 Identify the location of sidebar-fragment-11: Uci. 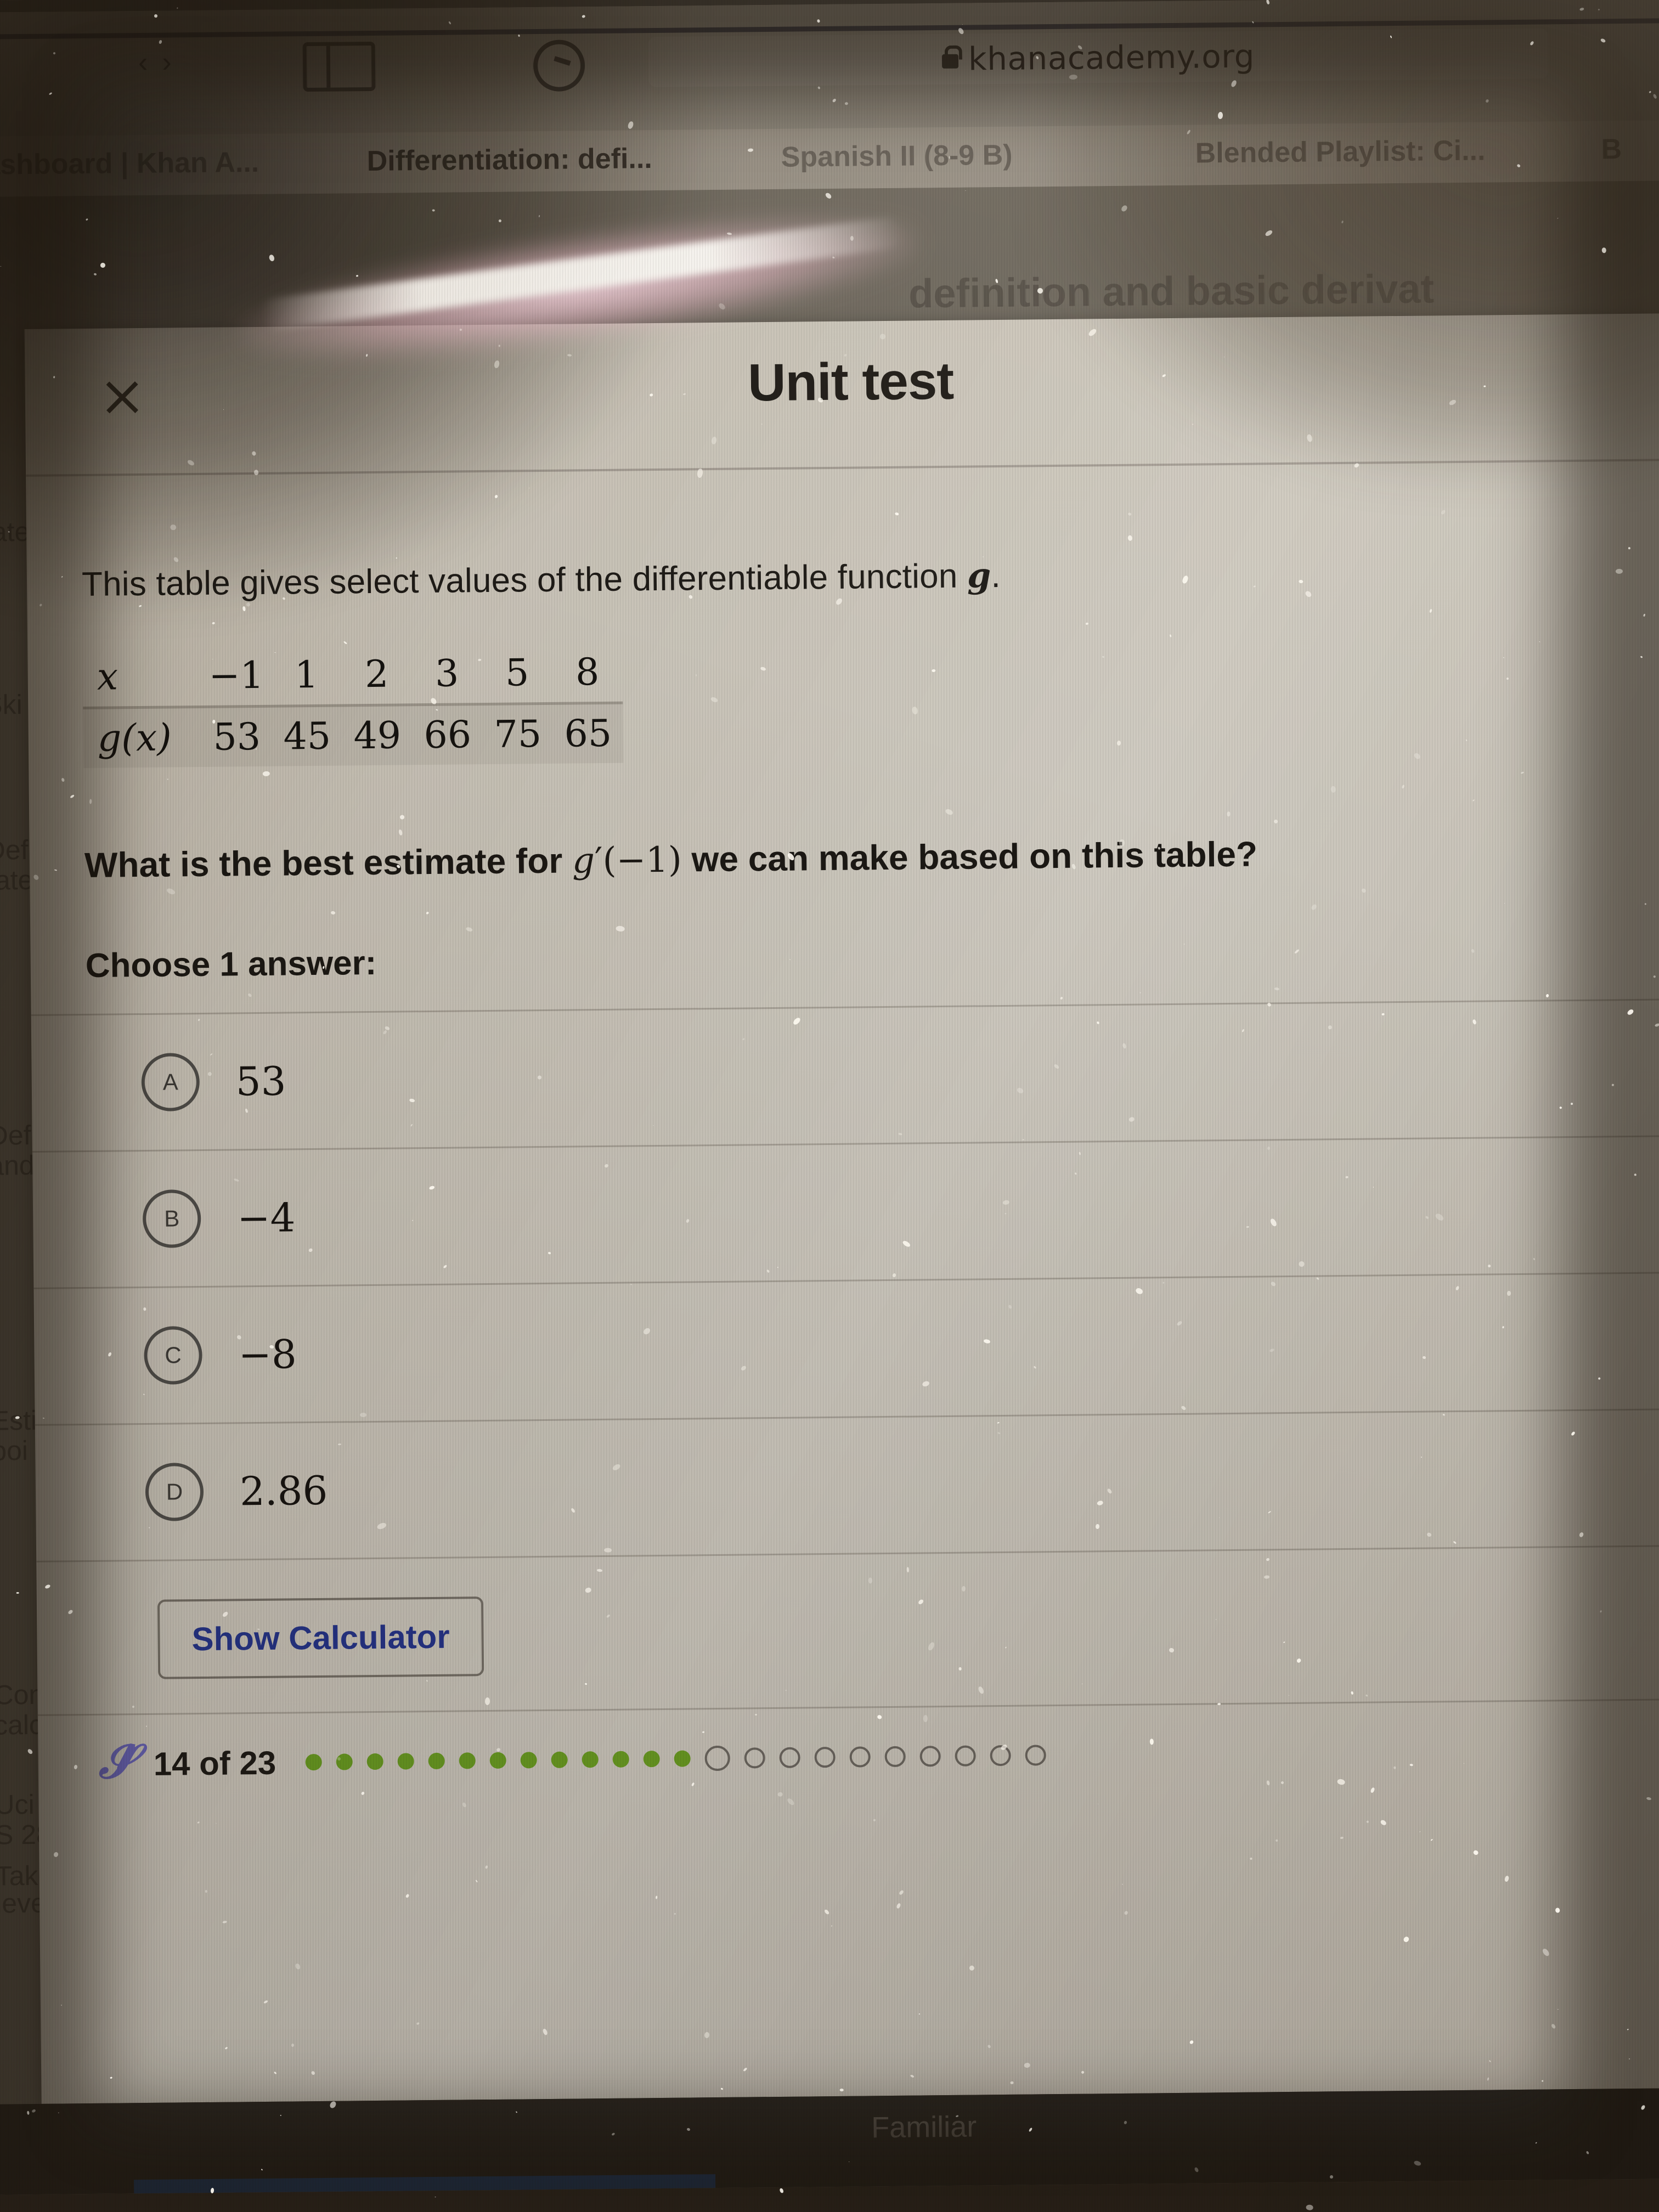
(17, 1804).